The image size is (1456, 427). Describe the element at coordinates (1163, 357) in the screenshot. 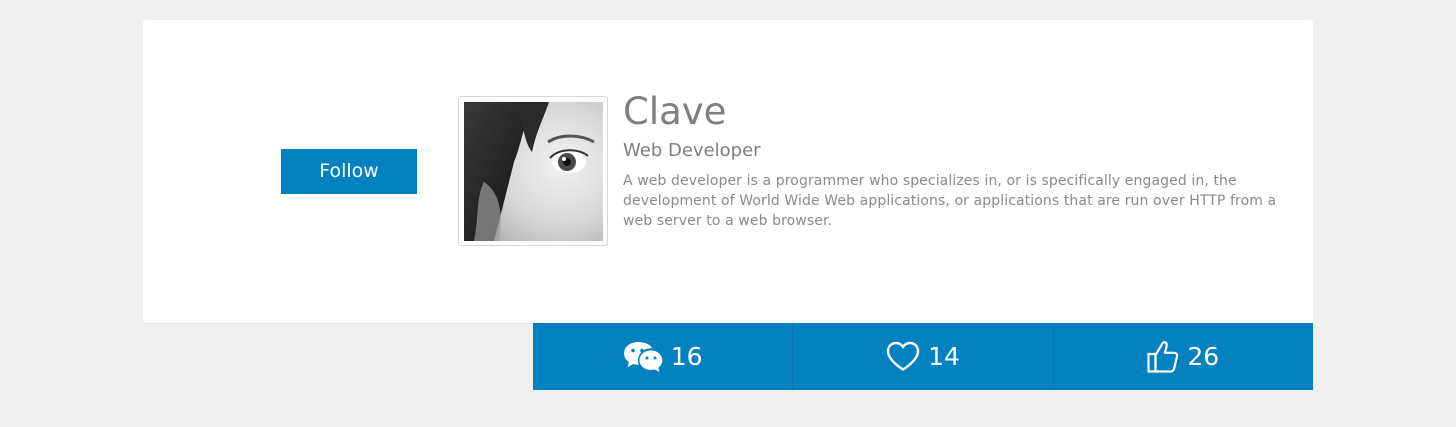

I see `thumbs-up-icon` at that location.